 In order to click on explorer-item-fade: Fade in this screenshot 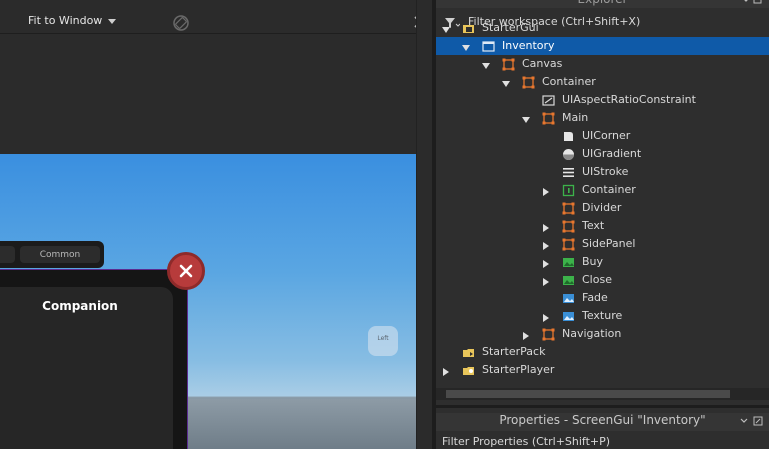, I will do `click(602, 298)`.